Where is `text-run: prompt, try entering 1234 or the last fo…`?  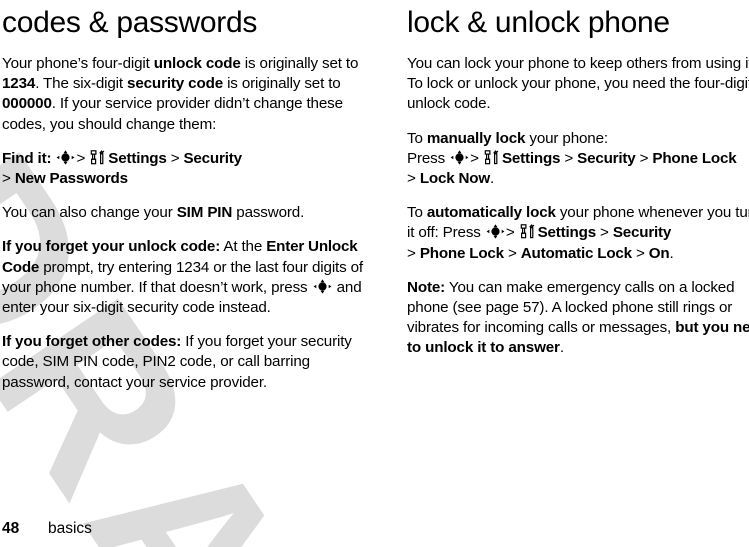
text-run: prompt, try entering 1234 or the last fo… is located at coordinates (182, 277).